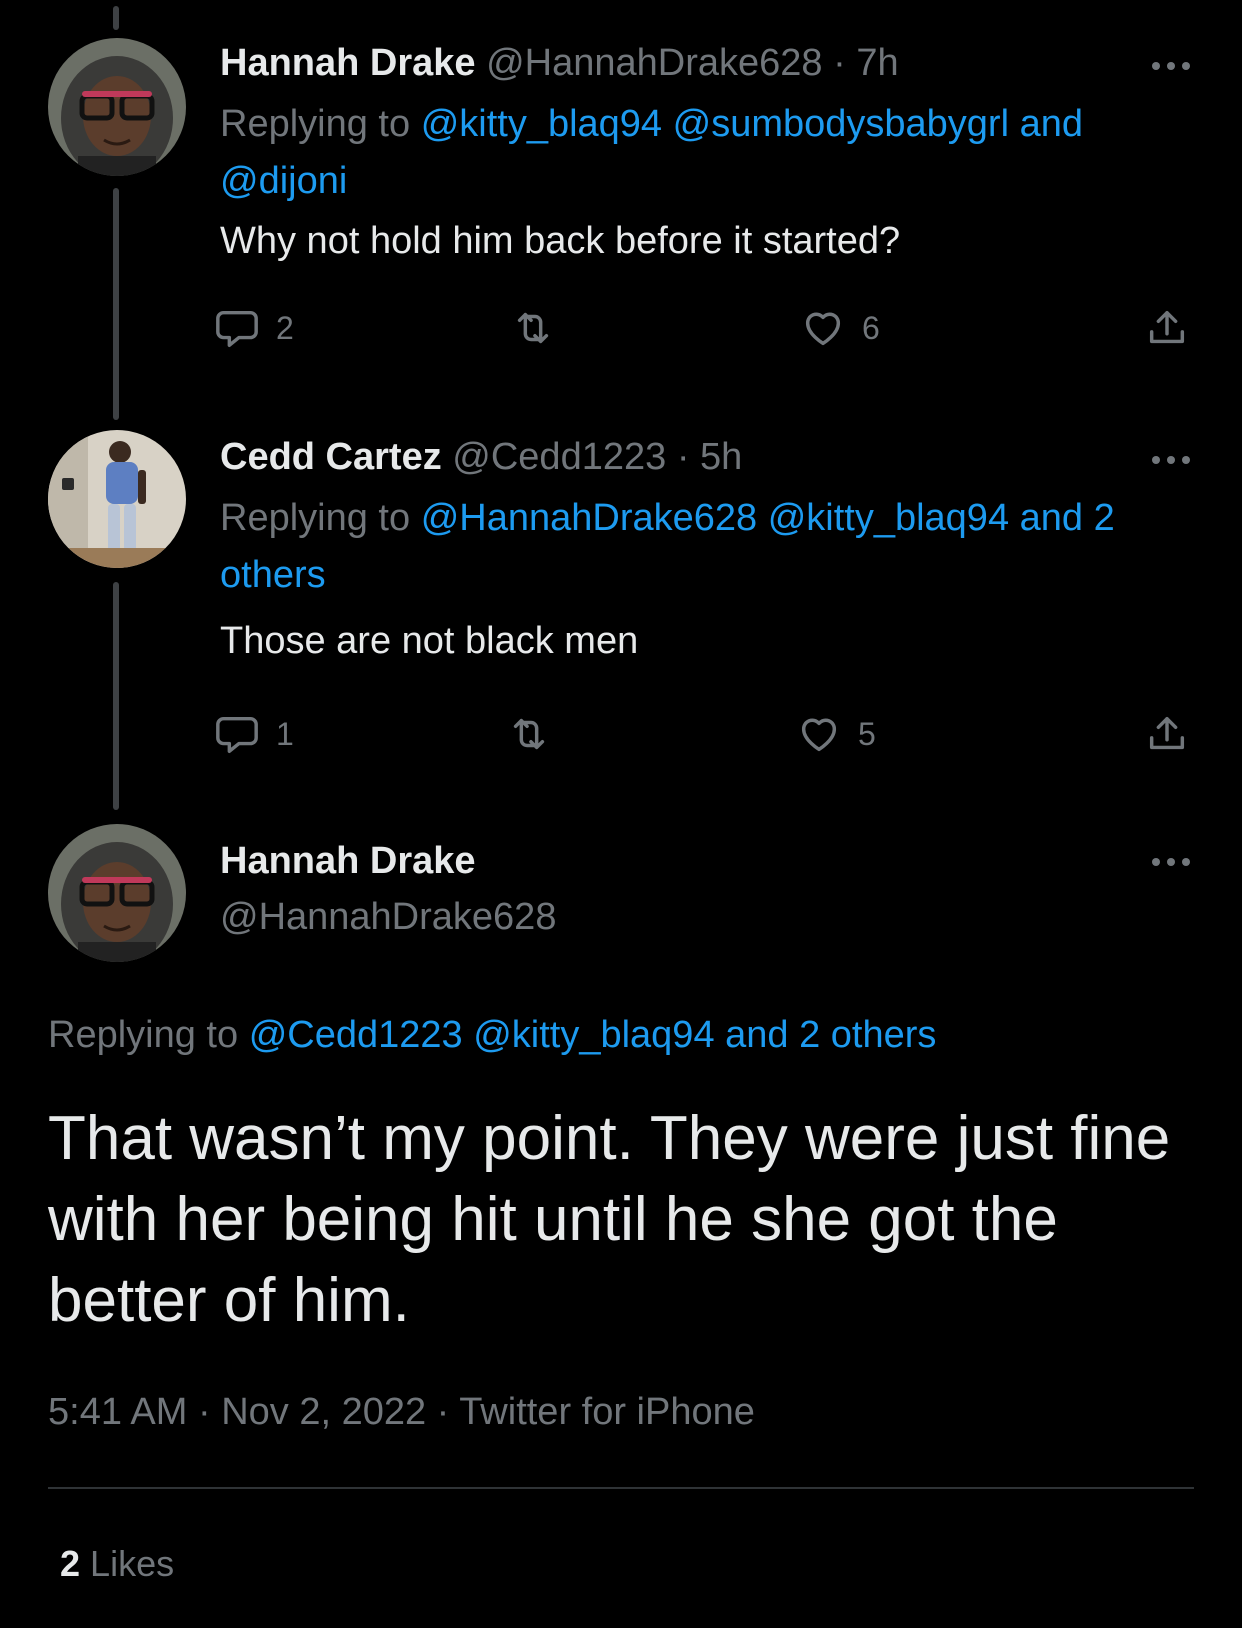 The image size is (1242, 1628). Describe the element at coordinates (867, 733) in the screenshot. I see `like-count: 5` at that location.